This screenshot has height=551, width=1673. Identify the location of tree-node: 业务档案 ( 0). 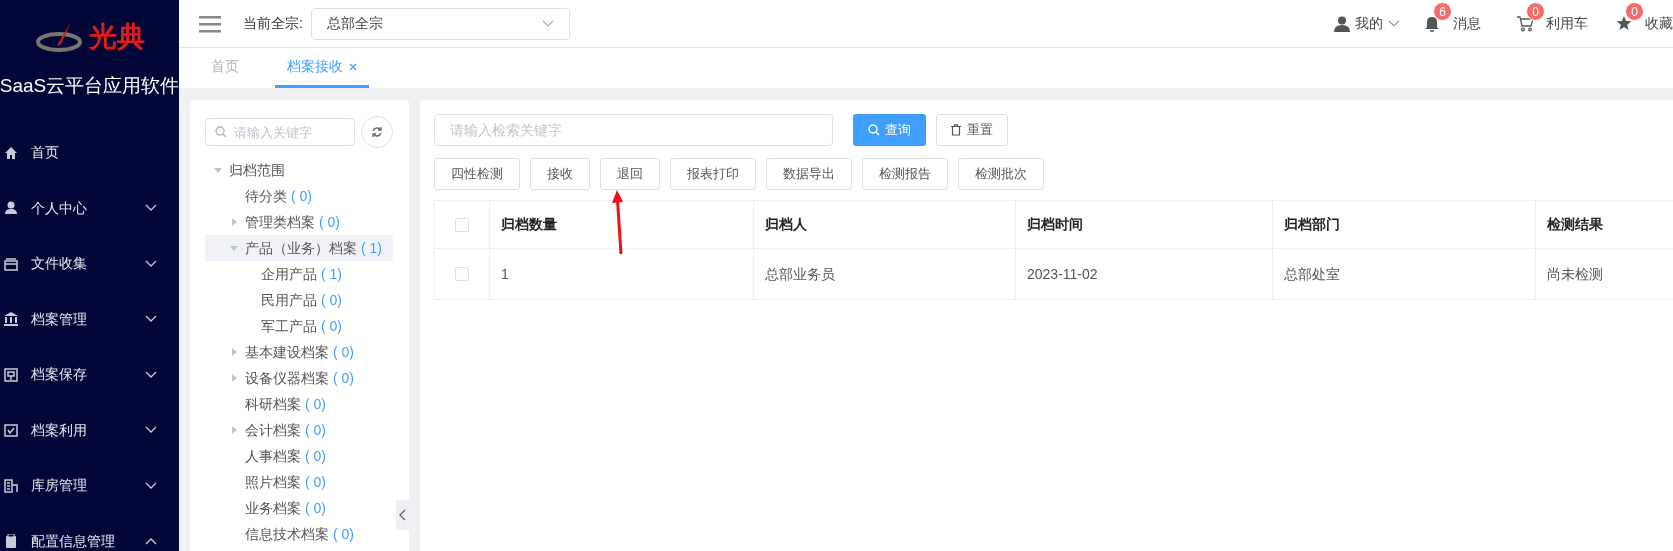
(299, 508).